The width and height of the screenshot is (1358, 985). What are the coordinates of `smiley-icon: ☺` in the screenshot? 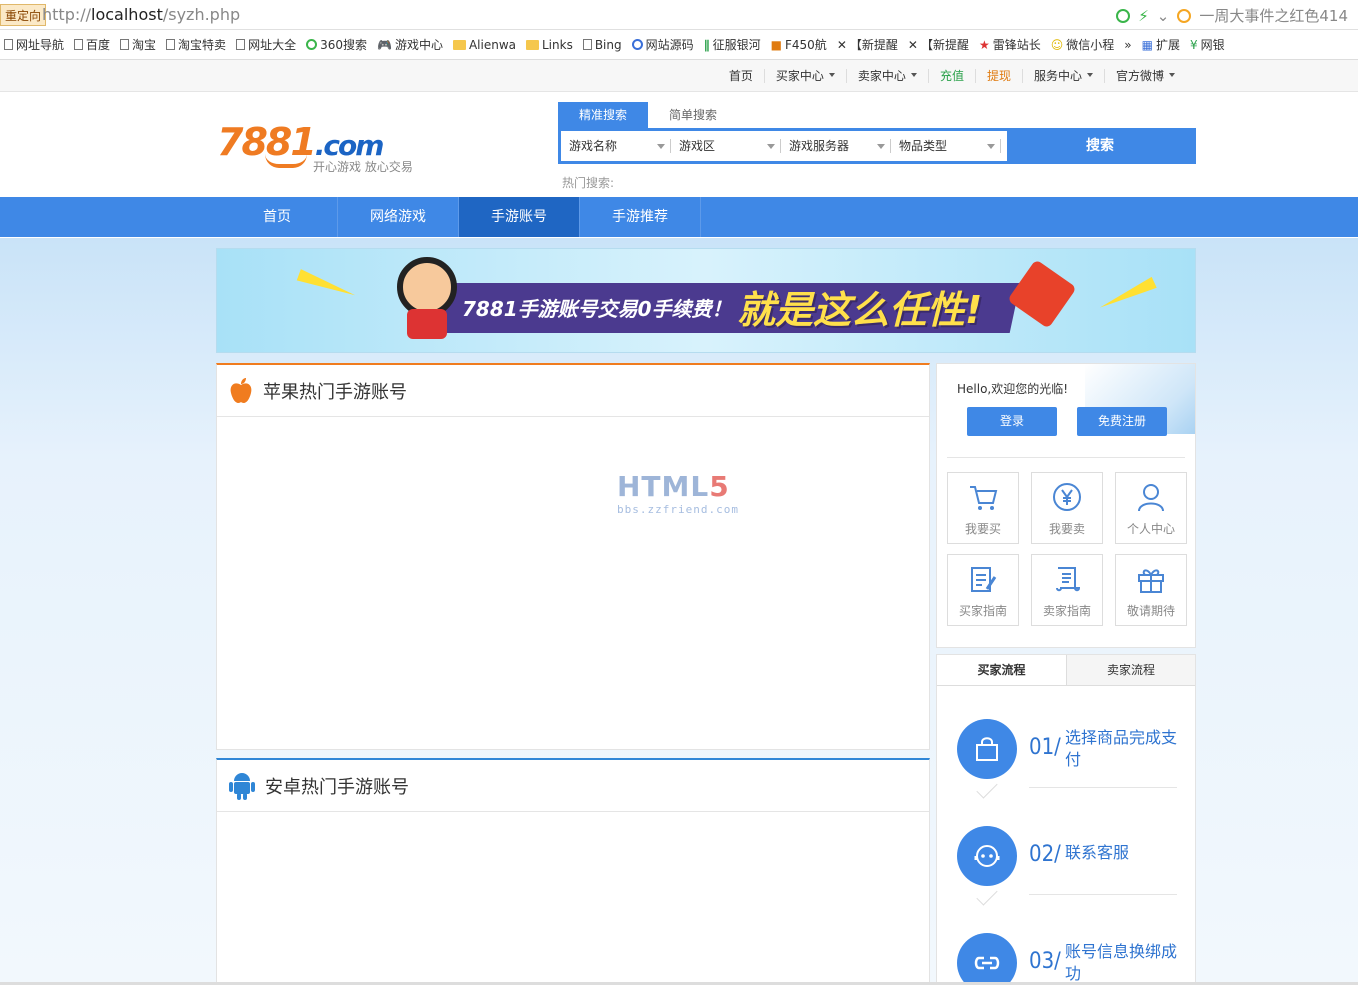 It's located at (1057, 44).